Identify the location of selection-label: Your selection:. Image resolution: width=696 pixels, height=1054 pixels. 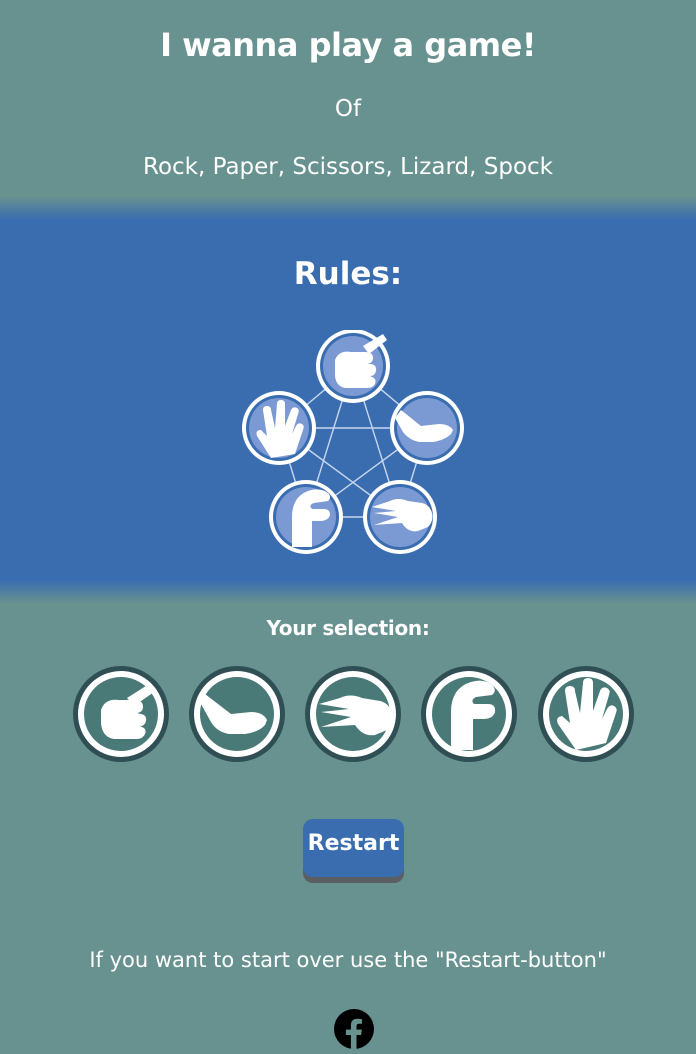
(348, 628).